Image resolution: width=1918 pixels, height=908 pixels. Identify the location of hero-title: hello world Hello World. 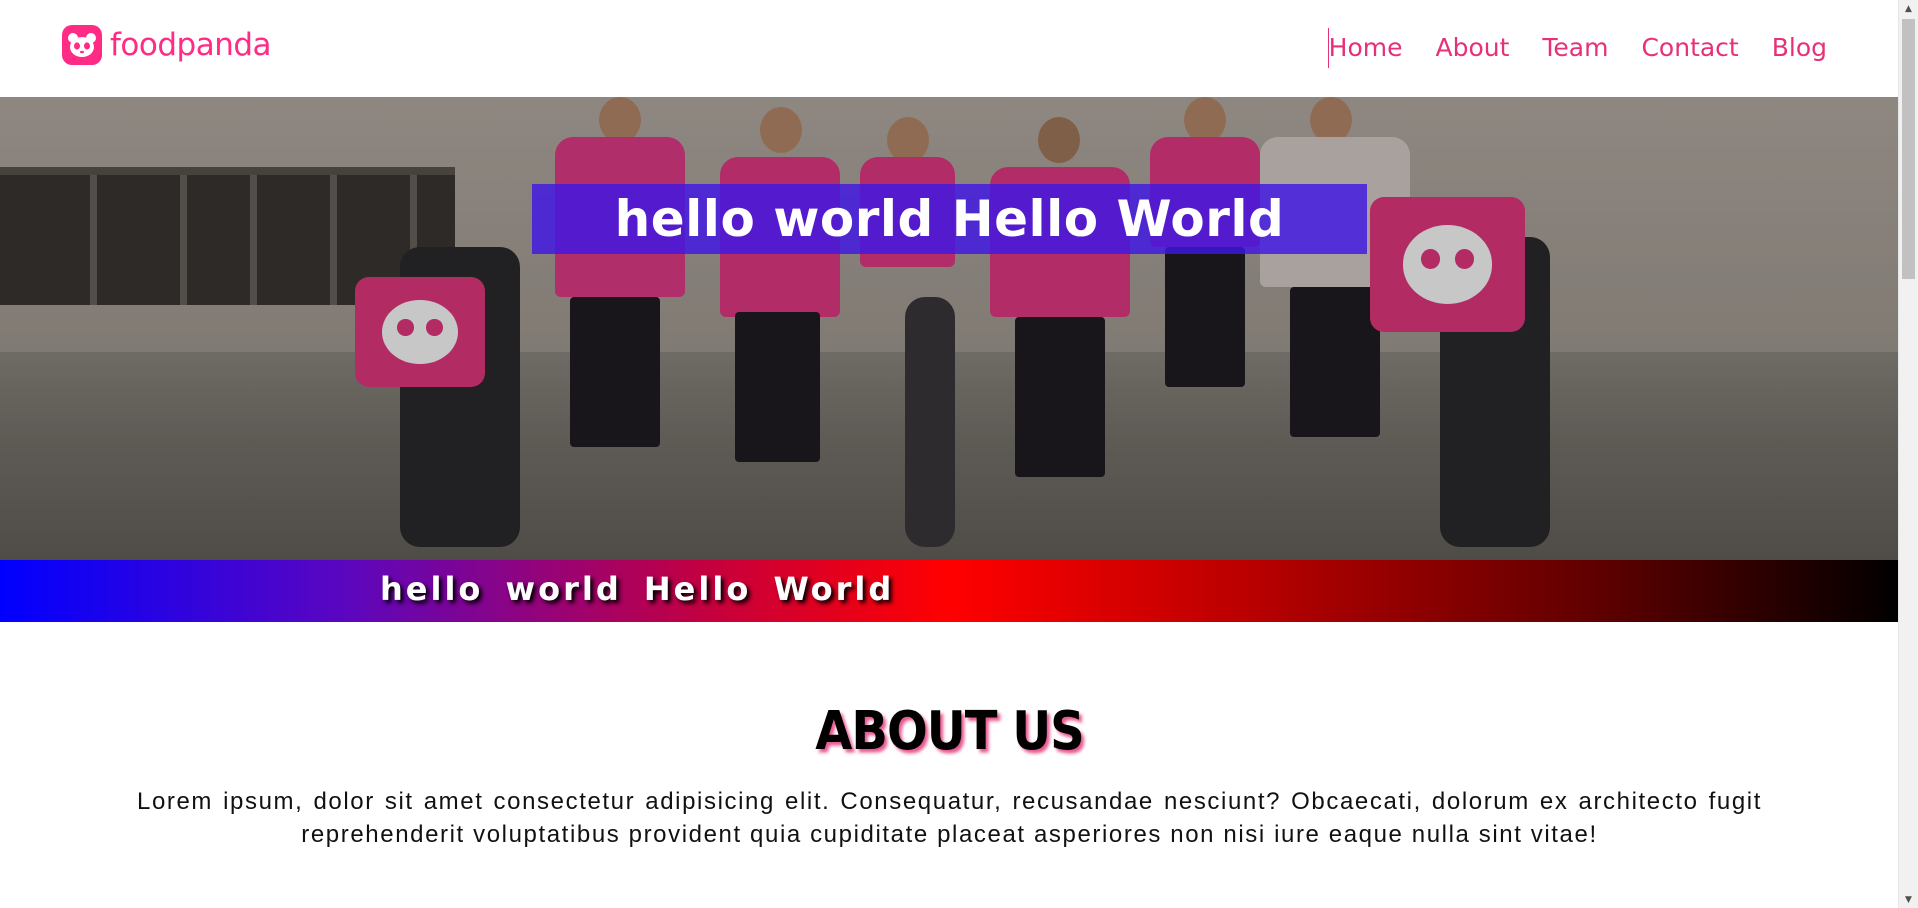
(949, 219).